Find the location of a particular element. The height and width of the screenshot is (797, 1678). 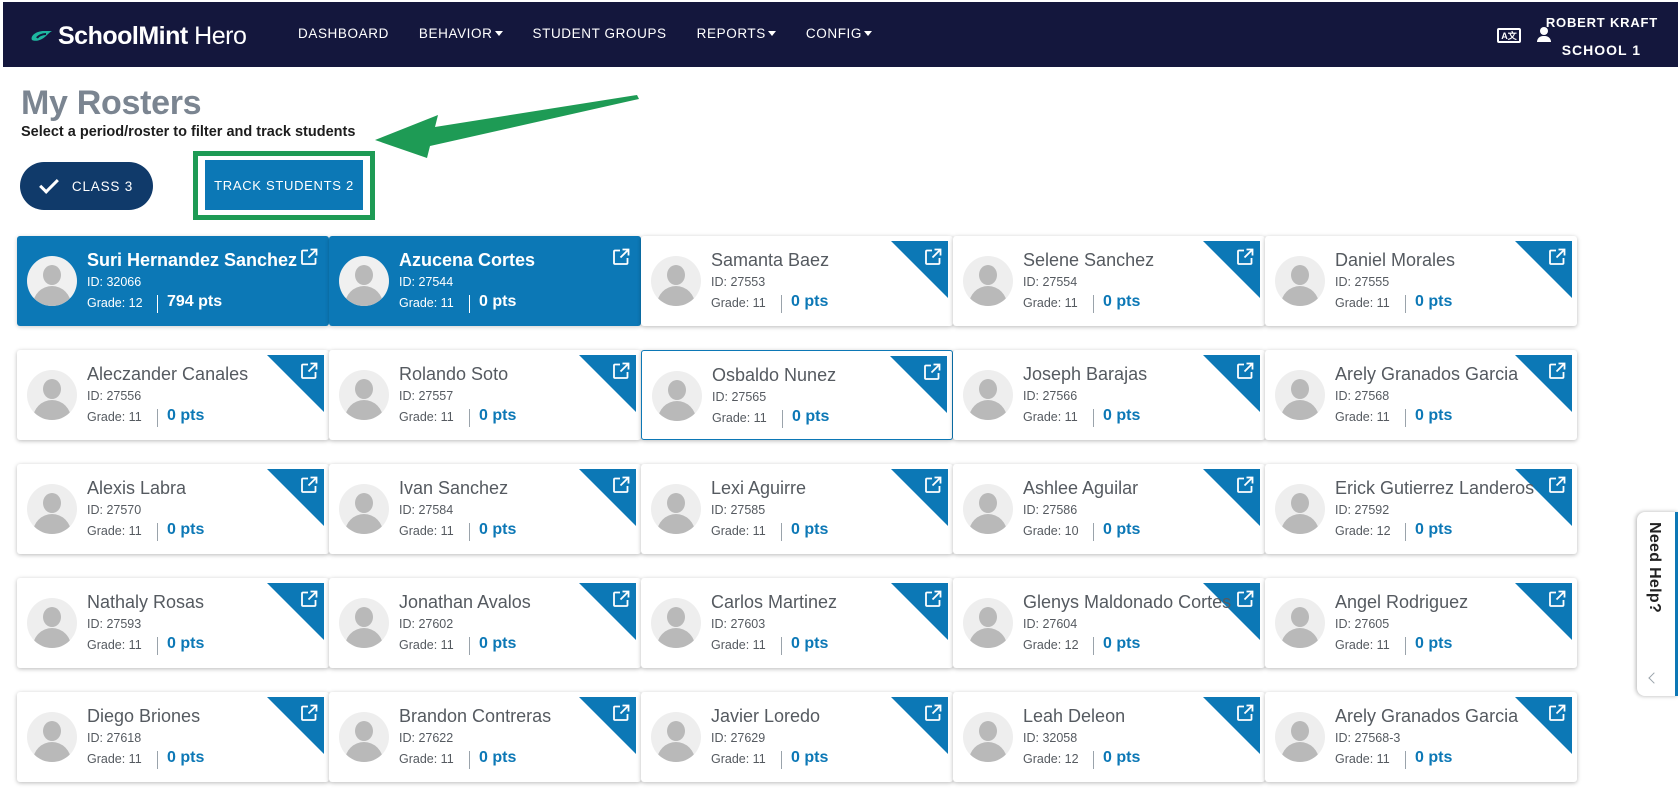

student-name: Azucena Cortes is located at coordinates (467, 260).